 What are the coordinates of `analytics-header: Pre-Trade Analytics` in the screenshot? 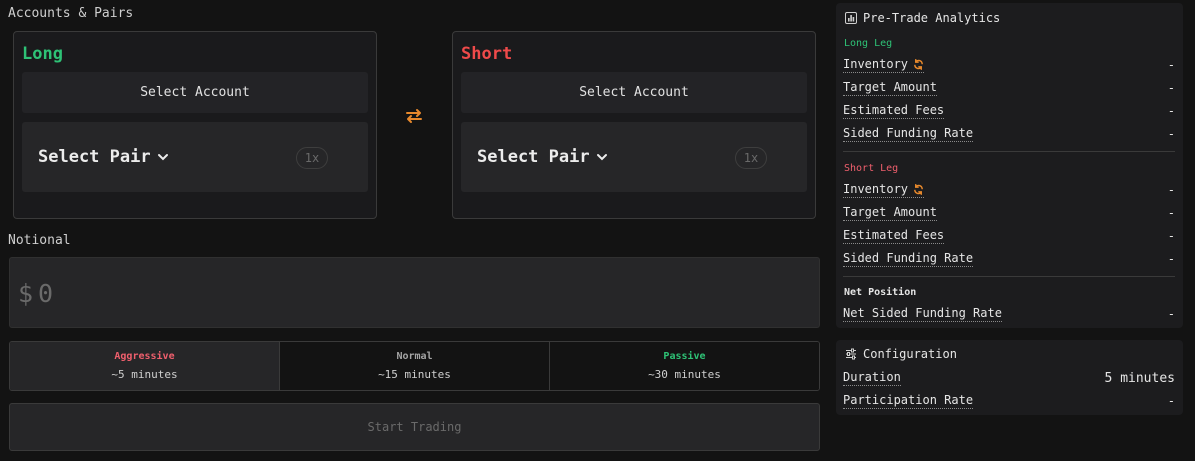 It's located at (922, 18).